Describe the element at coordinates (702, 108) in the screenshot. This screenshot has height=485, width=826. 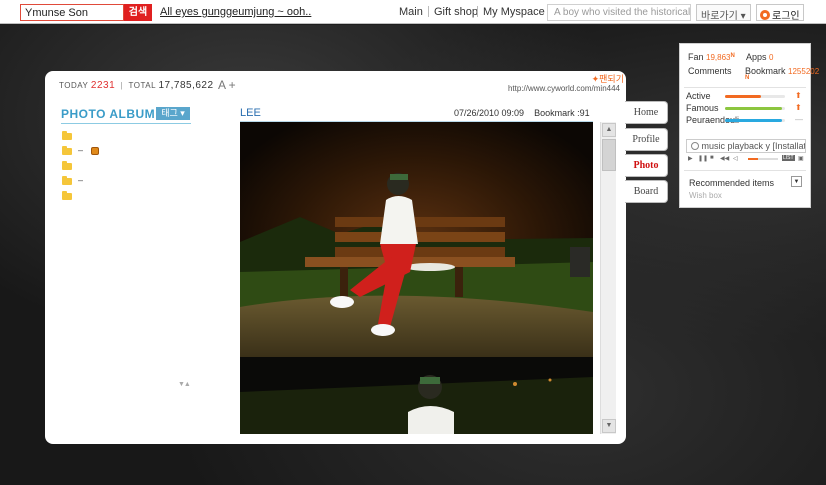
I see `stat-famous-label: Famous` at that location.